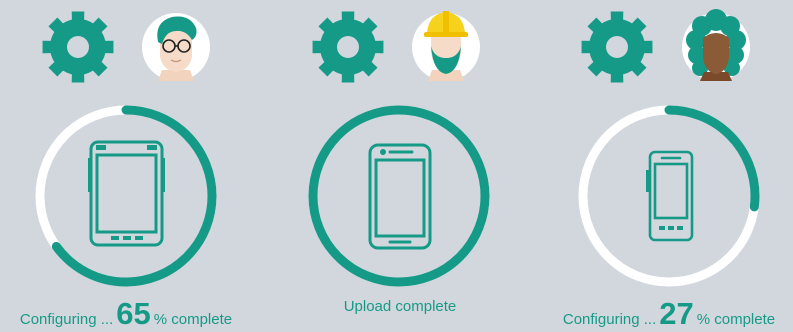 The height and width of the screenshot is (332, 793). I want to click on status-line-3: Configuring ... 27 % complete, so click(669, 315).